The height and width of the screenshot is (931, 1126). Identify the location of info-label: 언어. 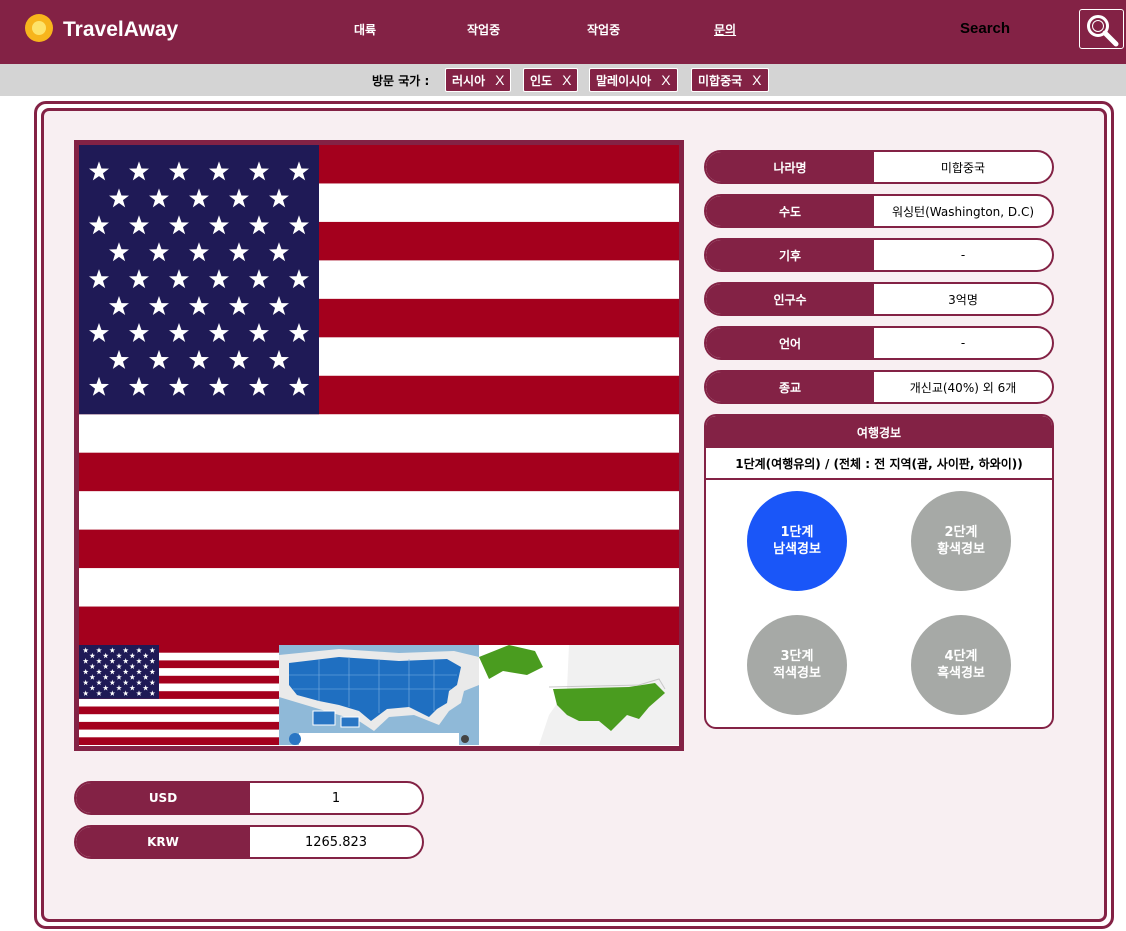
(790, 343).